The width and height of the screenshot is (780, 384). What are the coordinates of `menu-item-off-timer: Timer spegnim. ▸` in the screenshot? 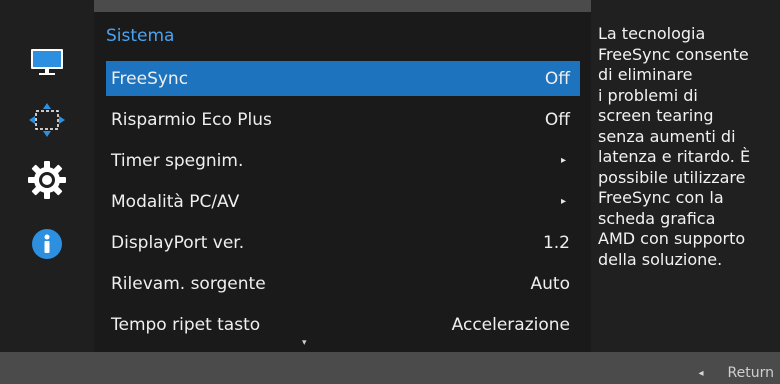 It's located at (343, 160).